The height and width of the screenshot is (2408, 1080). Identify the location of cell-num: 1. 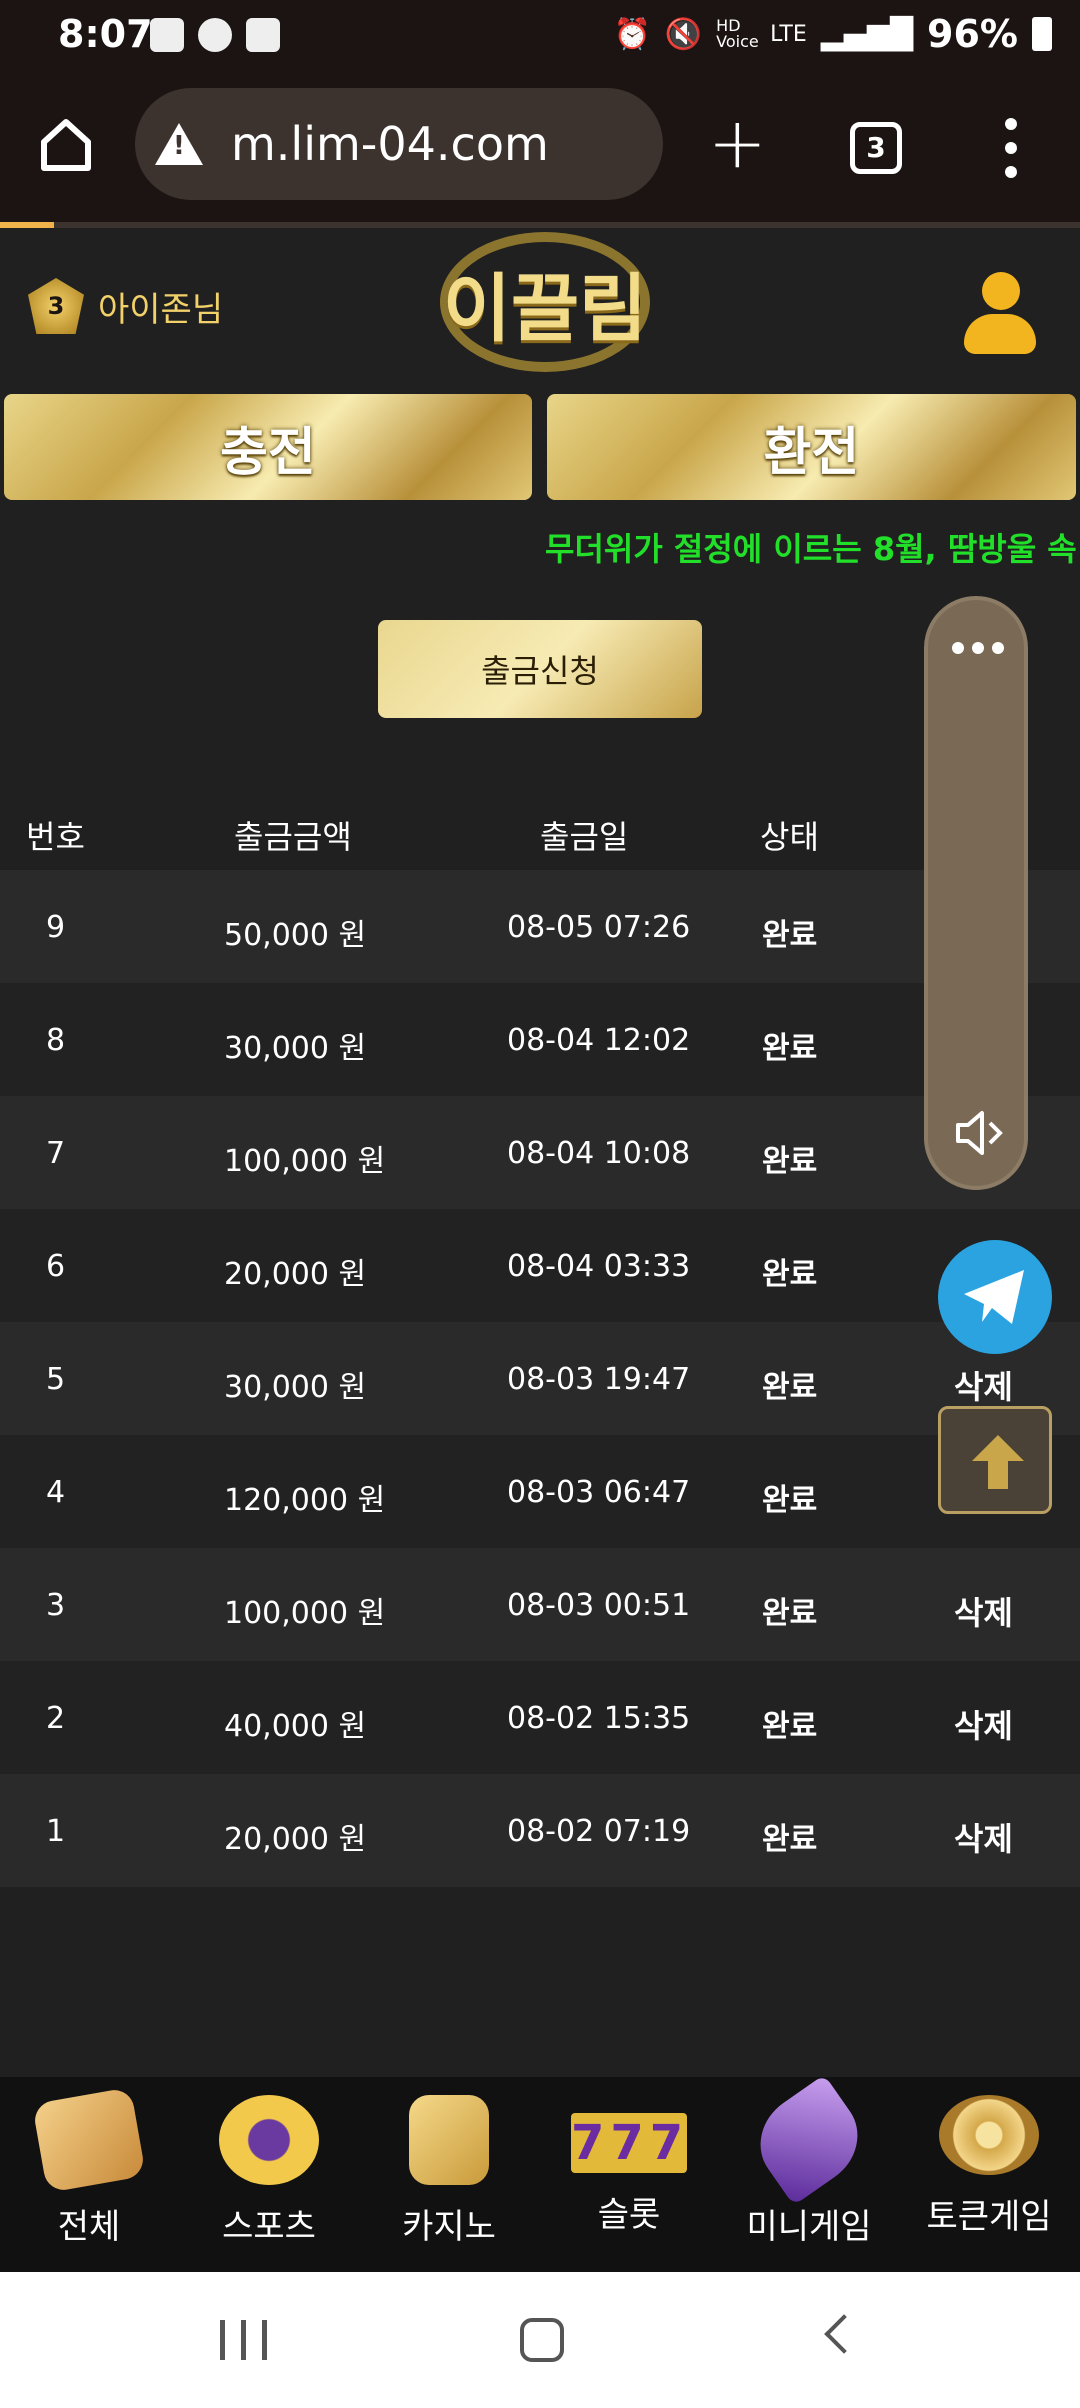
(56, 1831).